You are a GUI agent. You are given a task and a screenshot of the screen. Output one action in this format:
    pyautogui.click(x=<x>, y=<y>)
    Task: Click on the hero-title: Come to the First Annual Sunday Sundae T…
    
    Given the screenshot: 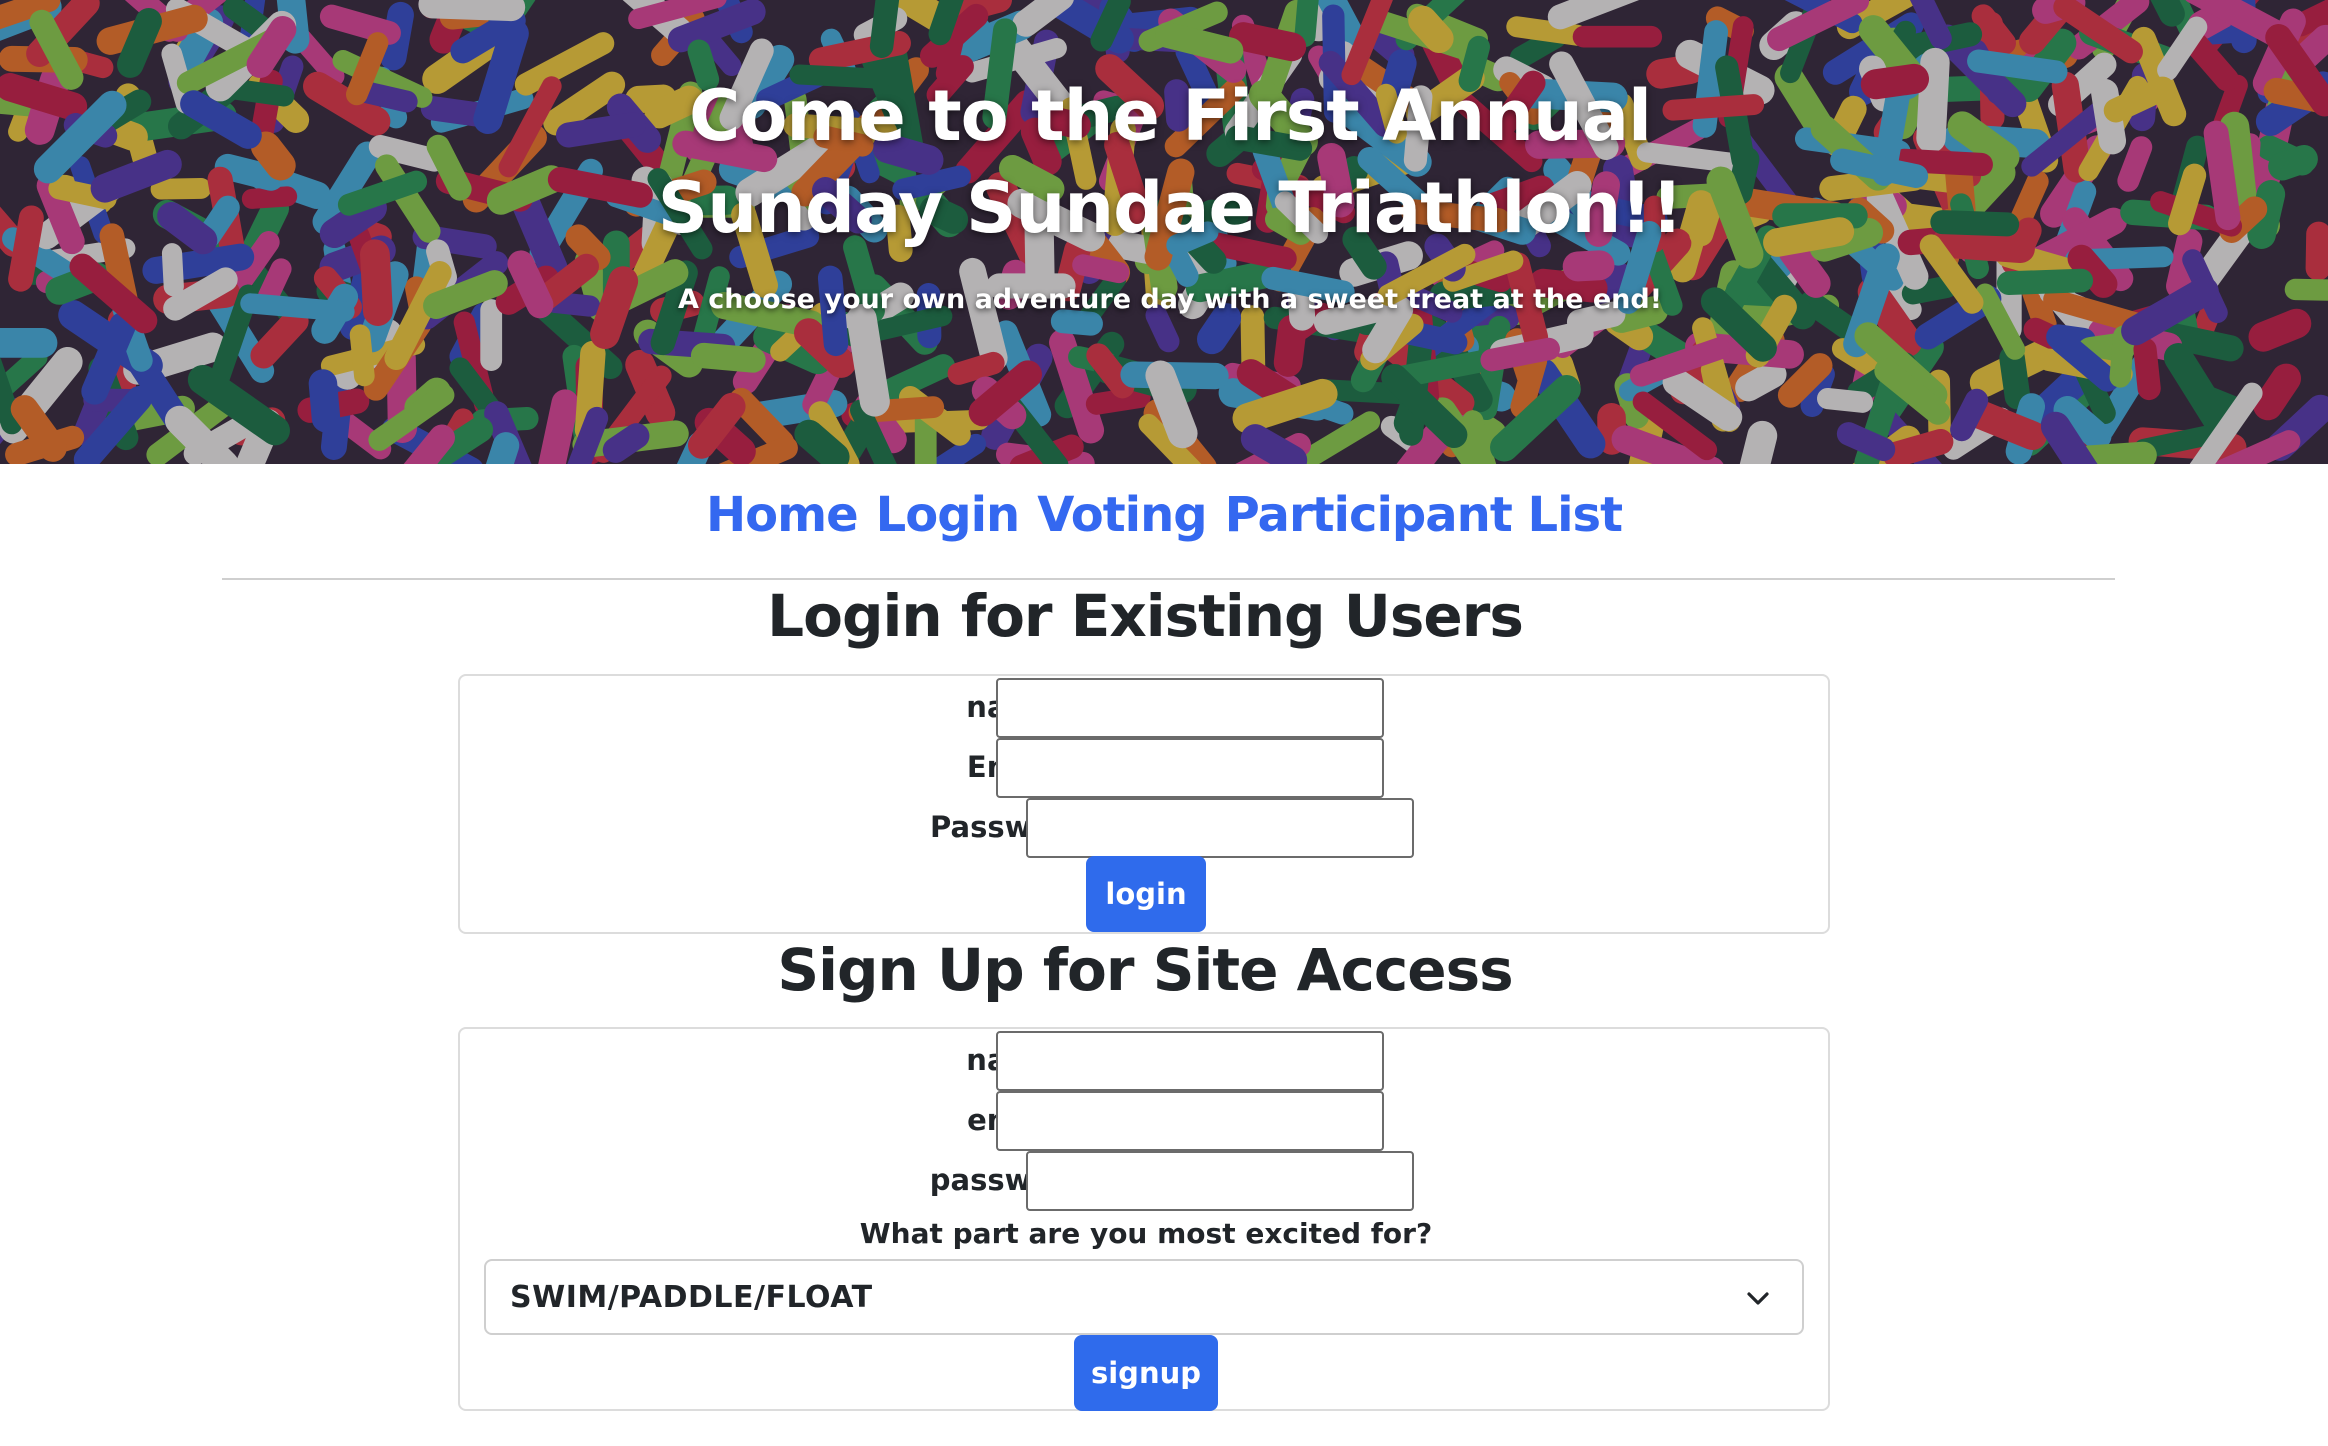 What is the action you would take?
    pyautogui.click(x=1170, y=162)
    